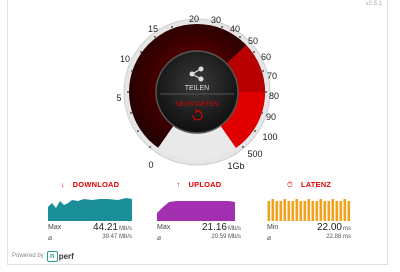  I want to click on scale-label-70: 70, so click(272, 76).